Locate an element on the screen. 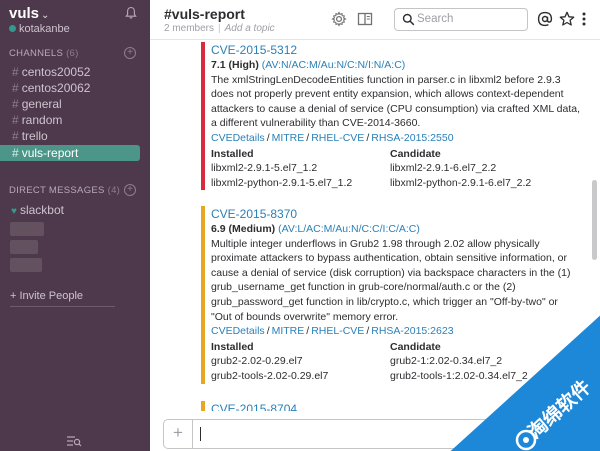  star-icon is located at coordinates (567, 19).